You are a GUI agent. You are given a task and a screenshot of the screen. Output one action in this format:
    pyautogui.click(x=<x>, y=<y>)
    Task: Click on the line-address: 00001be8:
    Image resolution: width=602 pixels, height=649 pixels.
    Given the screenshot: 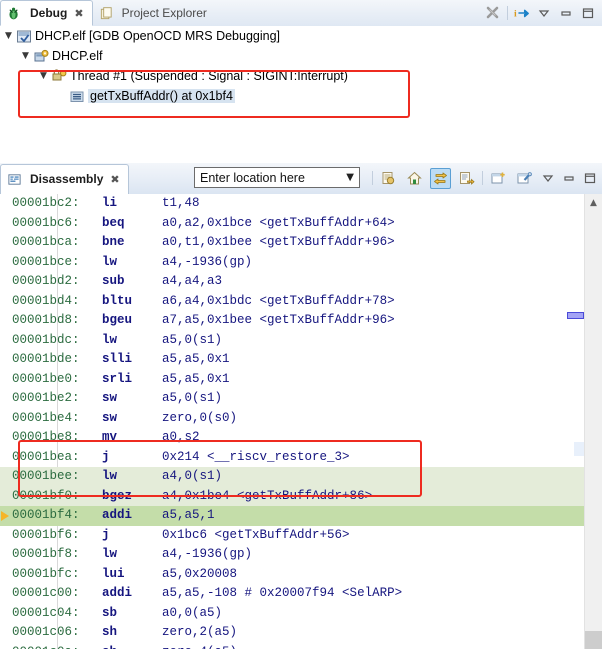 What is the action you would take?
    pyautogui.click(x=57, y=437)
    